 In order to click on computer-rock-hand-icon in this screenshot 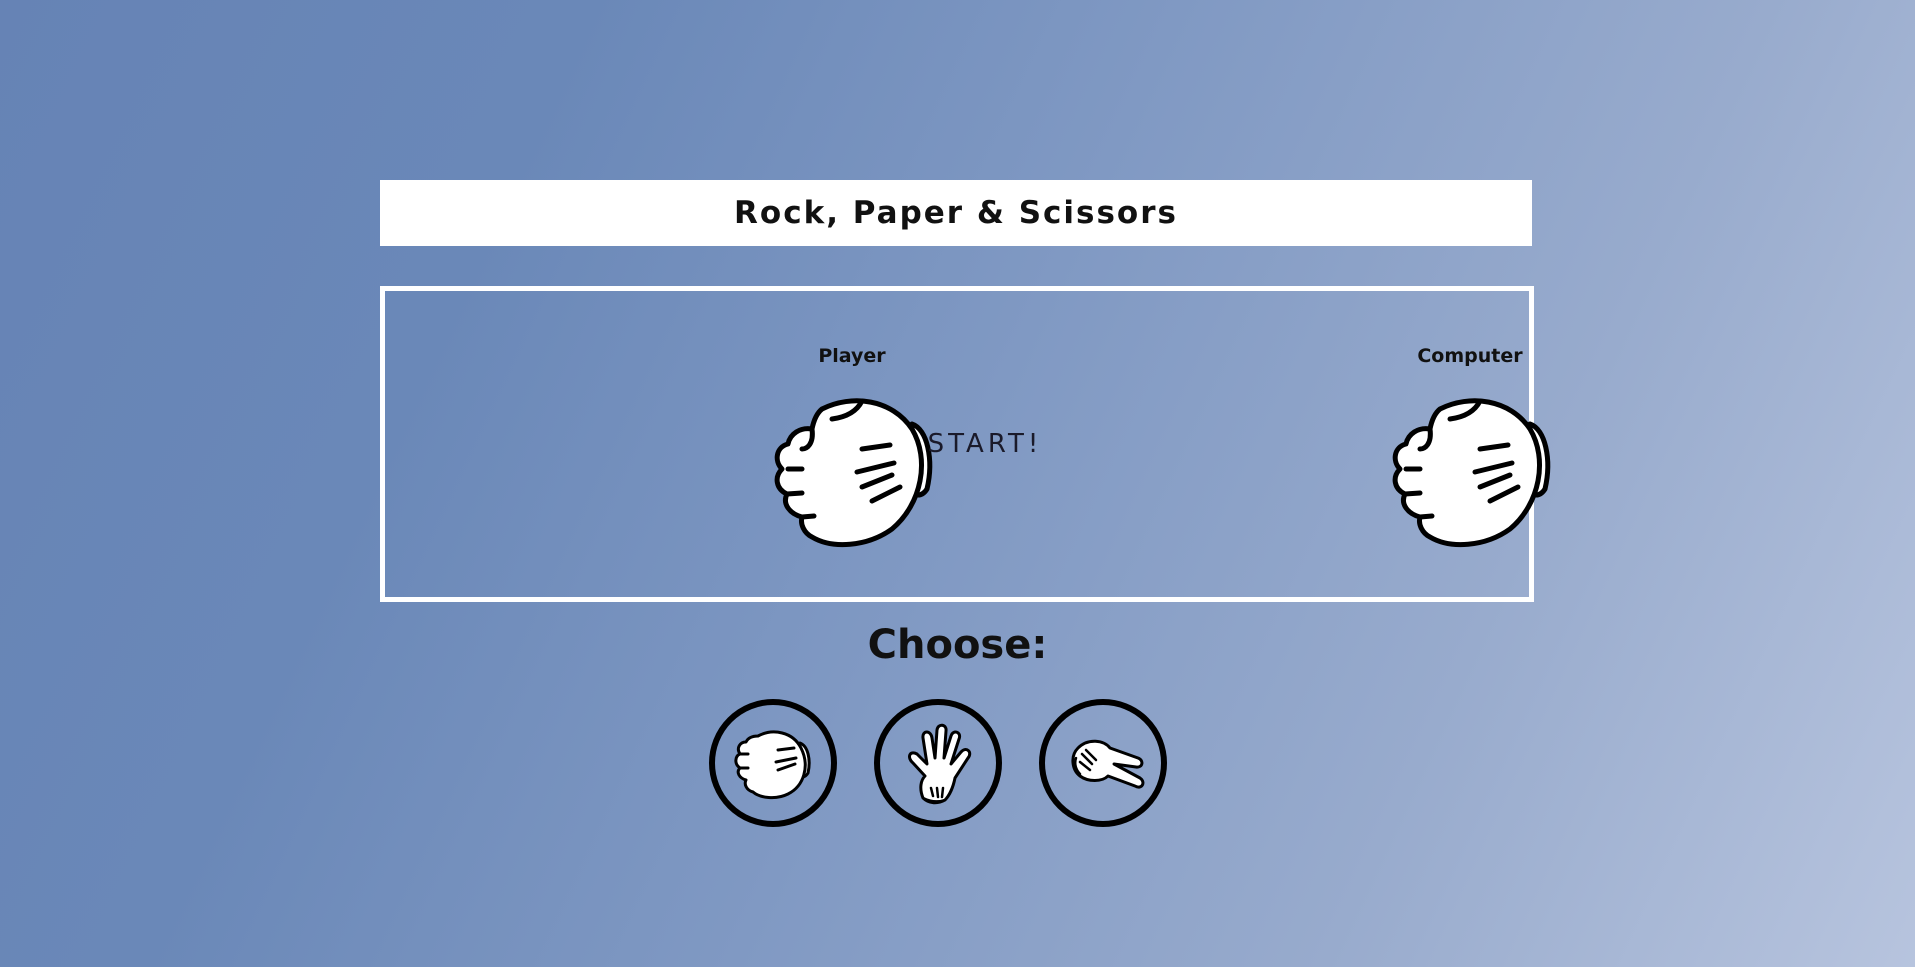, I will do `click(1471, 473)`.